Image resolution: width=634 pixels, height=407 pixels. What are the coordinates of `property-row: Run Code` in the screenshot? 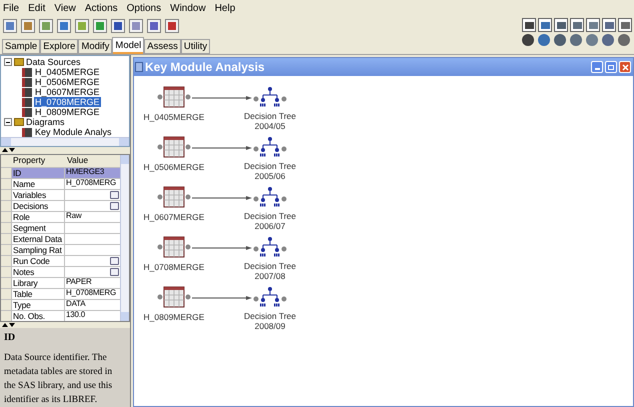 It's located at (60, 260).